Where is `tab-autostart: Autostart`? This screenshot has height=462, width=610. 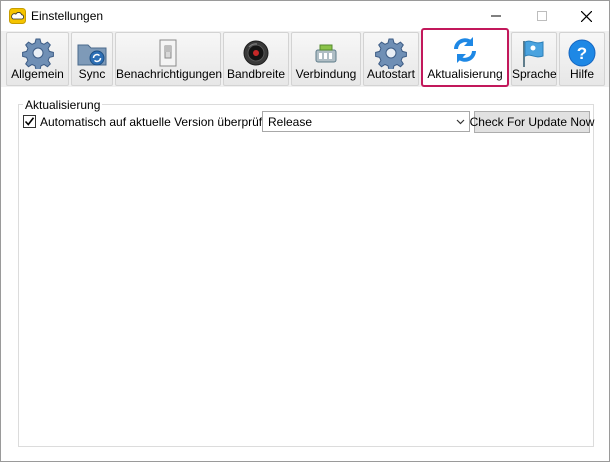
tab-autostart: Autostart is located at coordinates (391, 59).